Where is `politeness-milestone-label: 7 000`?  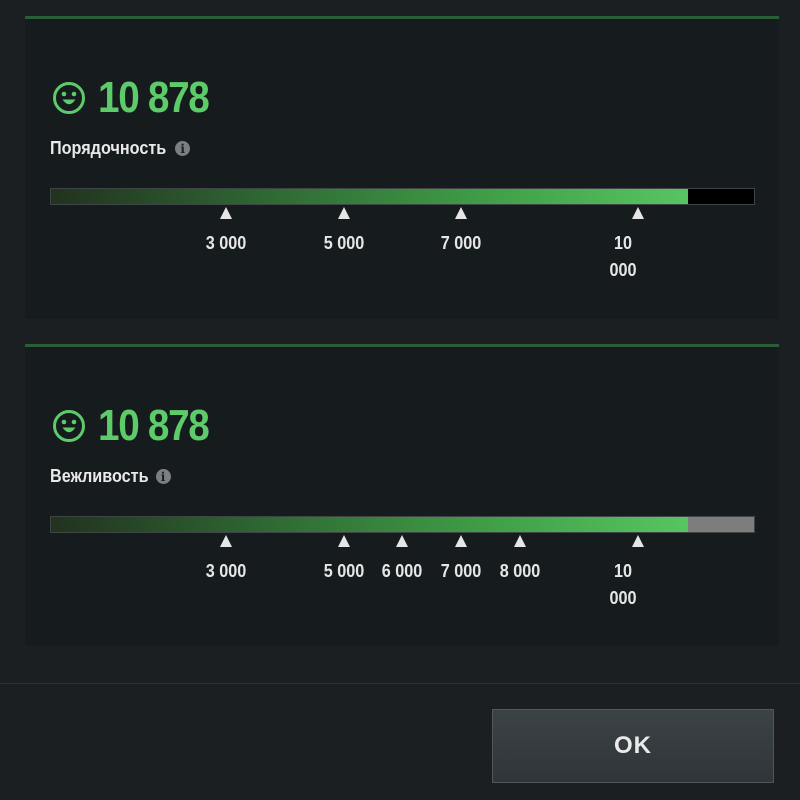 politeness-milestone-label: 7 000 is located at coordinates (461, 571).